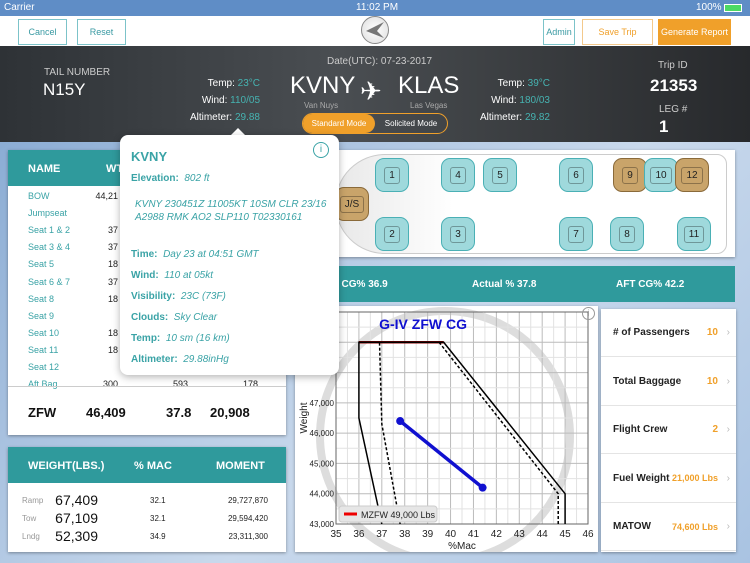 The height and width of the screenshot is (563, 750). I want to click on destination-code: KLAS, so click(428, 86).